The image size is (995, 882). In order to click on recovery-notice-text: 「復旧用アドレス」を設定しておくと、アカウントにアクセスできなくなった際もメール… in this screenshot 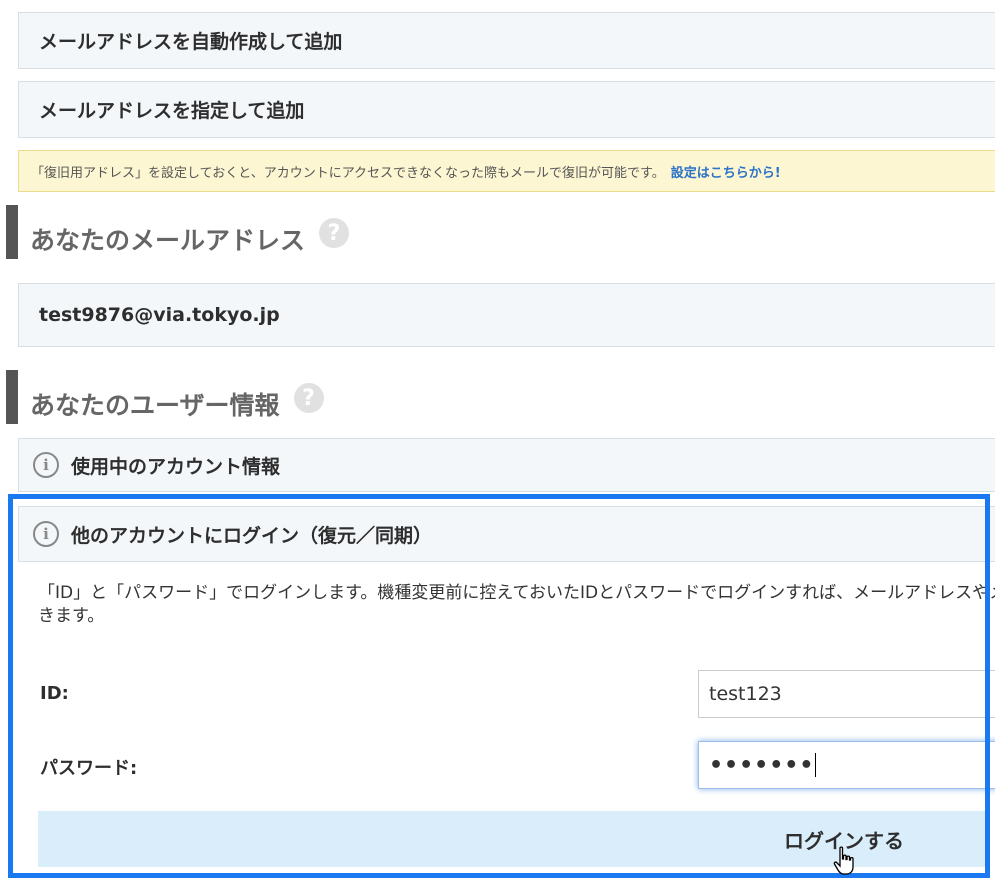, I will do `click(348, 173)`.